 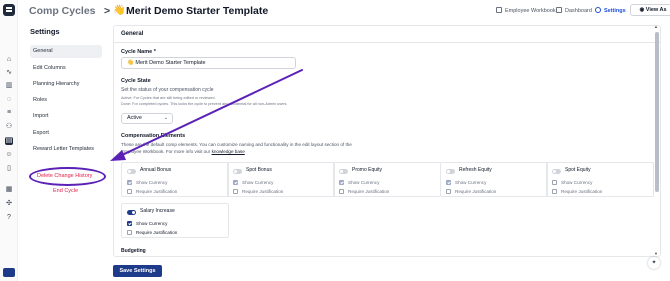 What do you see at coordinates (66, 149) in the screenshot?
I see `sidebar-item-reward-letter-templates: Reward Letter Templates` at bounding box center [66, 149].